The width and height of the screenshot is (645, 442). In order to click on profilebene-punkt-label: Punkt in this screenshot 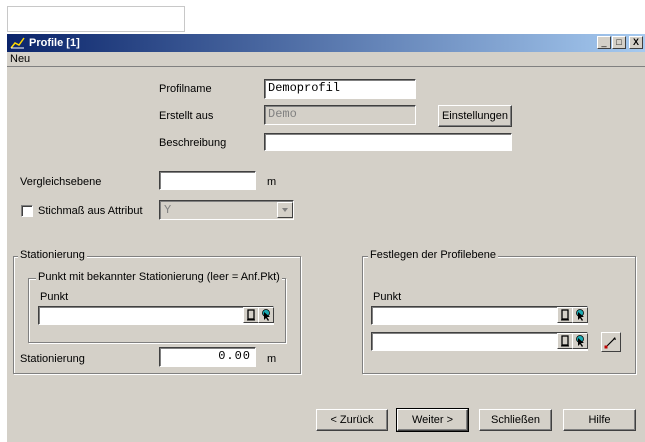, I will do `click(387, 297)`.